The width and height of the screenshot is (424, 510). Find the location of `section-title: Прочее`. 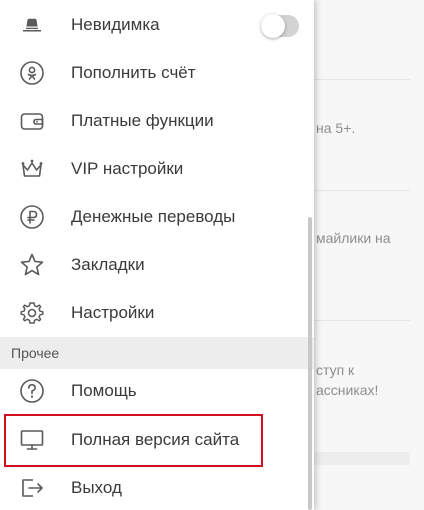

section-title: Прочее is located at coordinates (35, 353).